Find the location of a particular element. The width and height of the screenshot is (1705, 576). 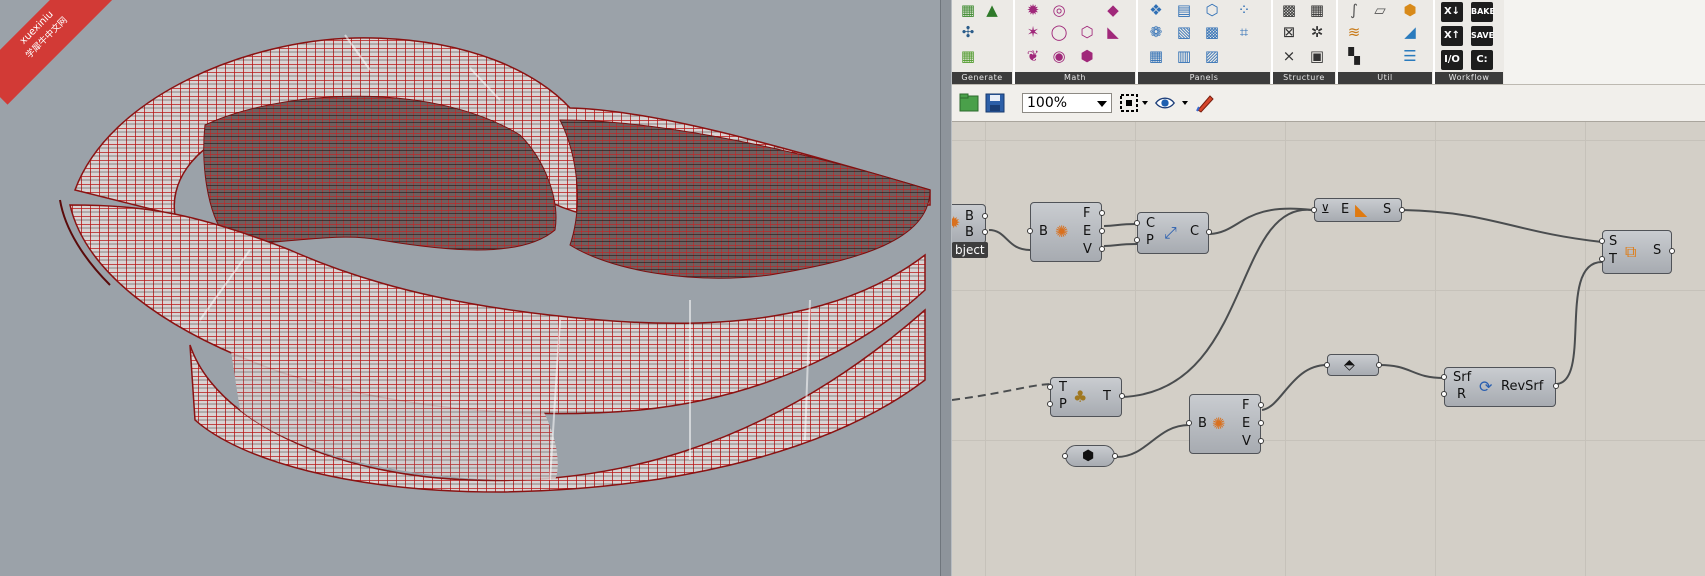

import-x-button: X↑ is located at coordinates (1452, 36).